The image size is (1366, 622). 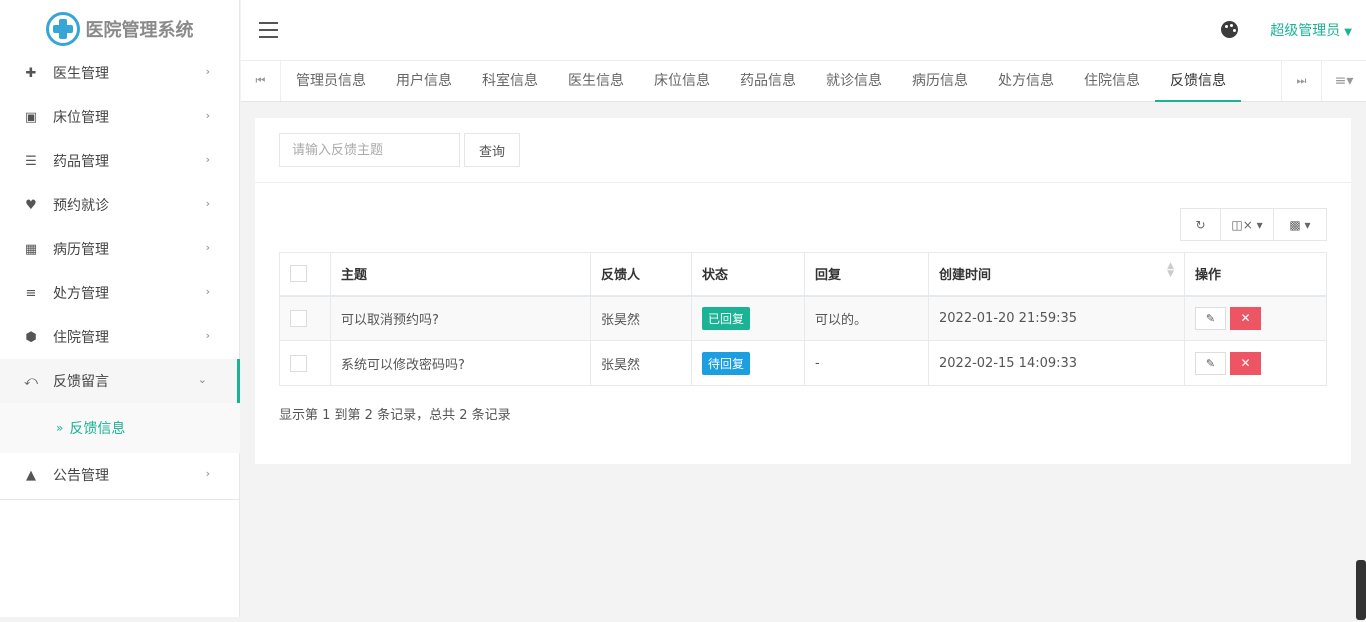 I want to click on col-subject: 主题, so click(x=460, y=274).